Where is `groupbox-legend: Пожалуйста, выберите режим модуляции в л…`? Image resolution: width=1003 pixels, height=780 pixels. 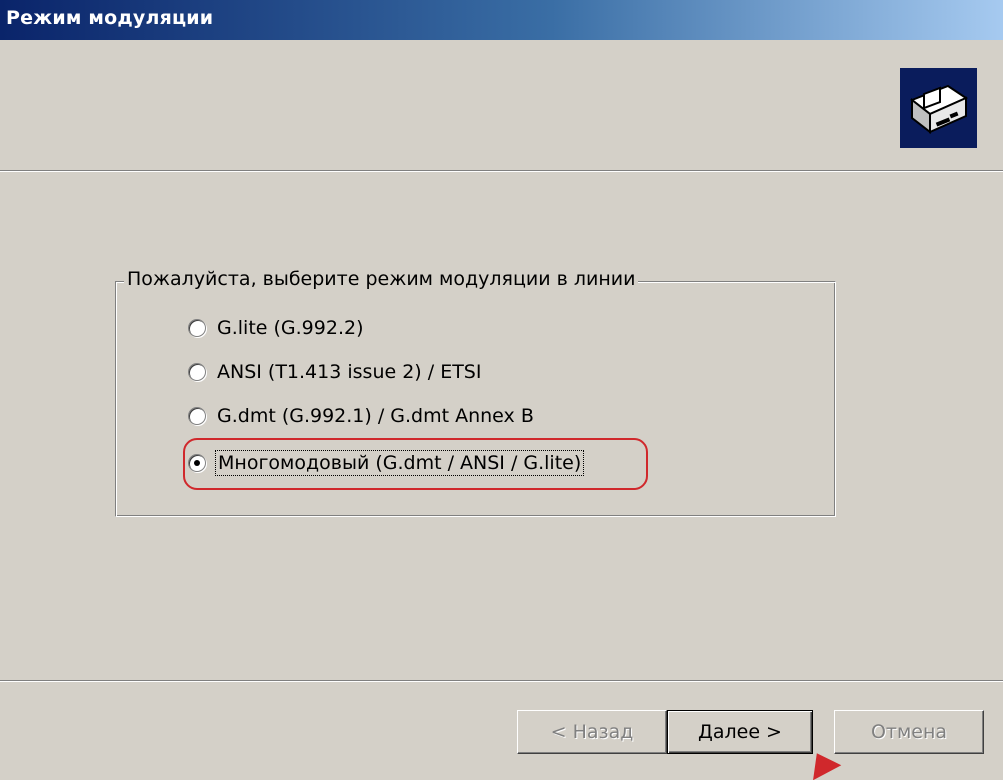 groupbox-legend: Пожалуйста, выберите режим модуляции в л… is located at coordinates (381, 279).